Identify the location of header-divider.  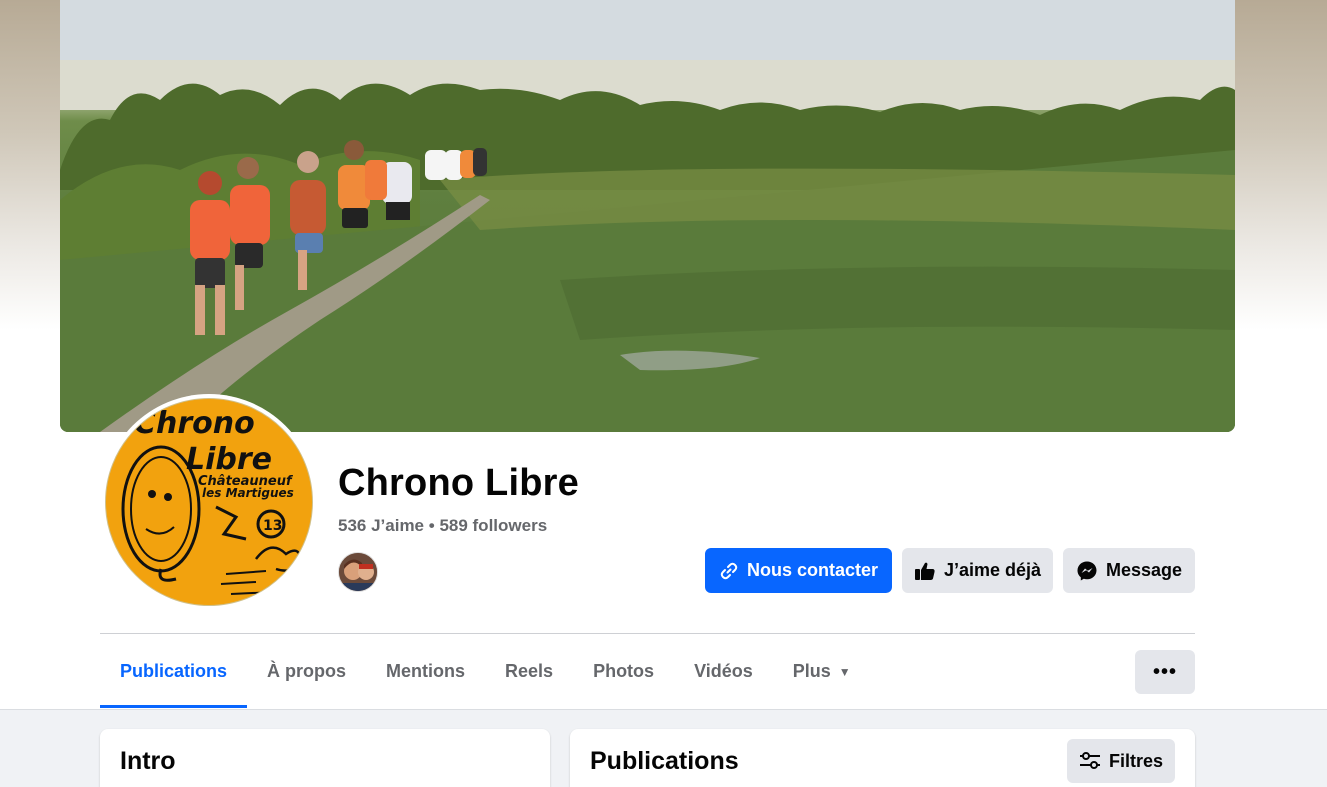
(647, 633).